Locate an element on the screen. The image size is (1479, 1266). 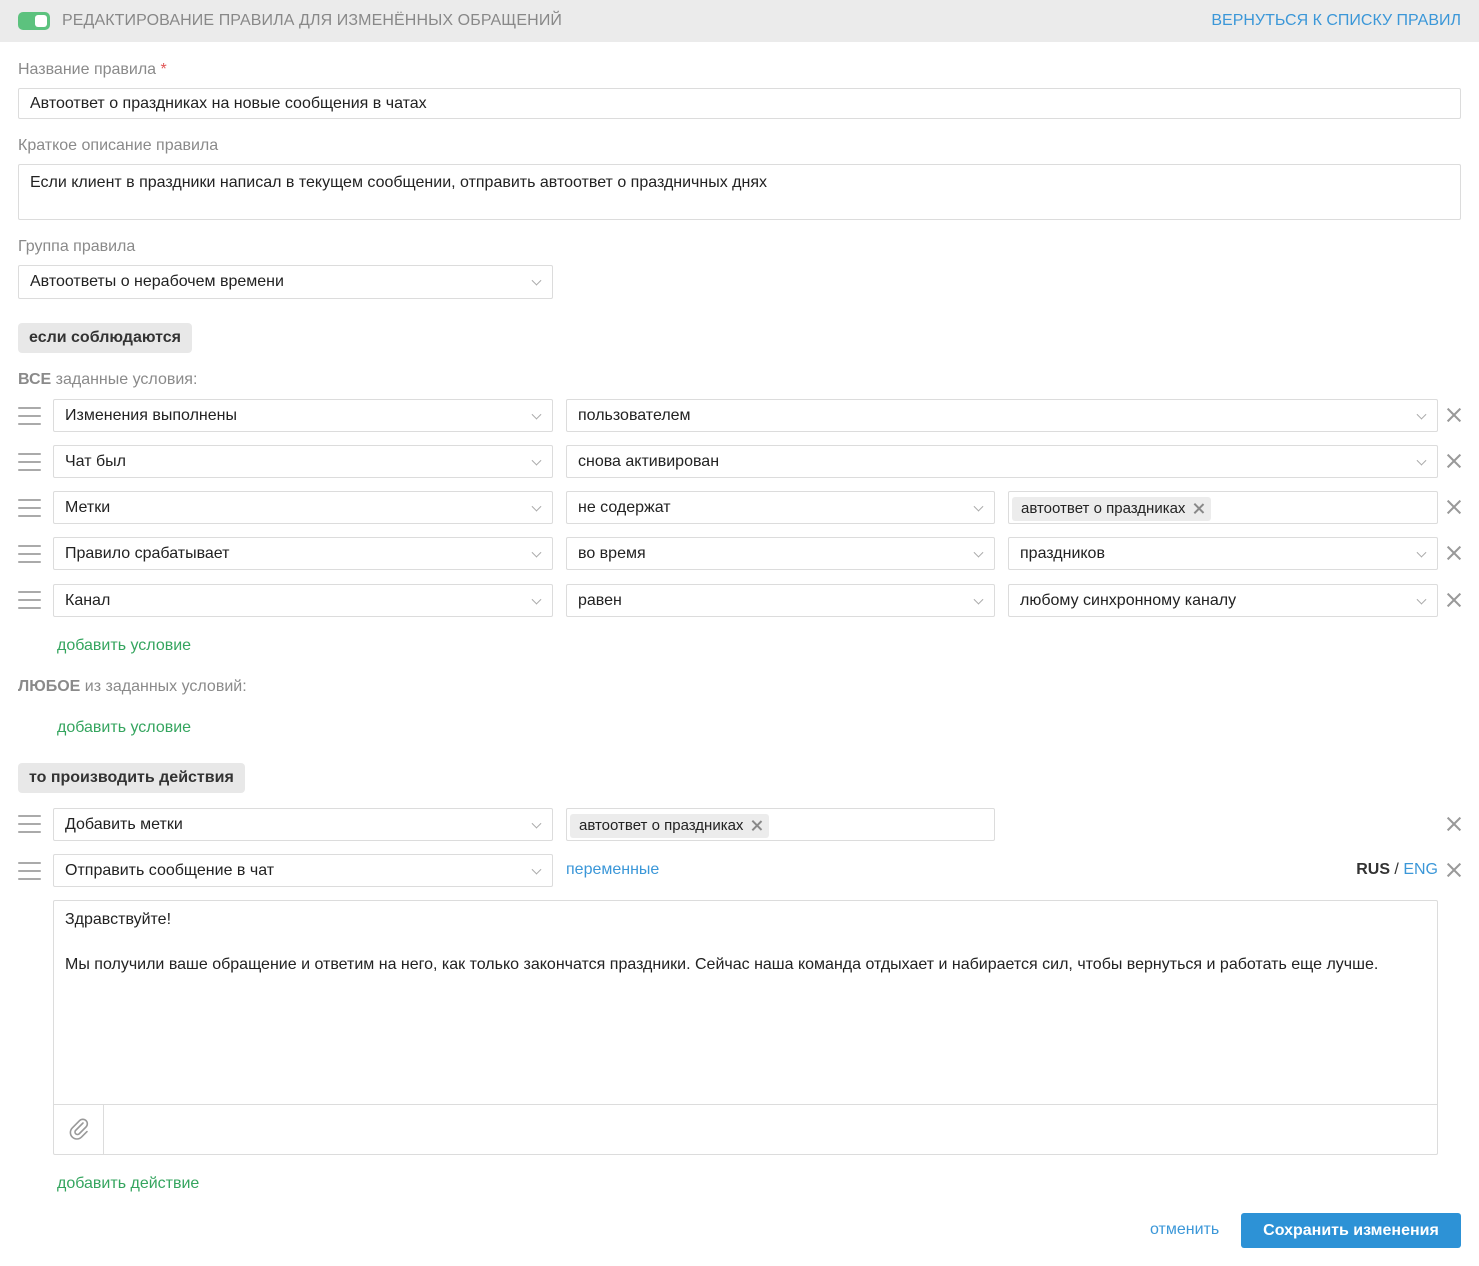
condition-field-value: Канал is located at coordinates (88, 600).